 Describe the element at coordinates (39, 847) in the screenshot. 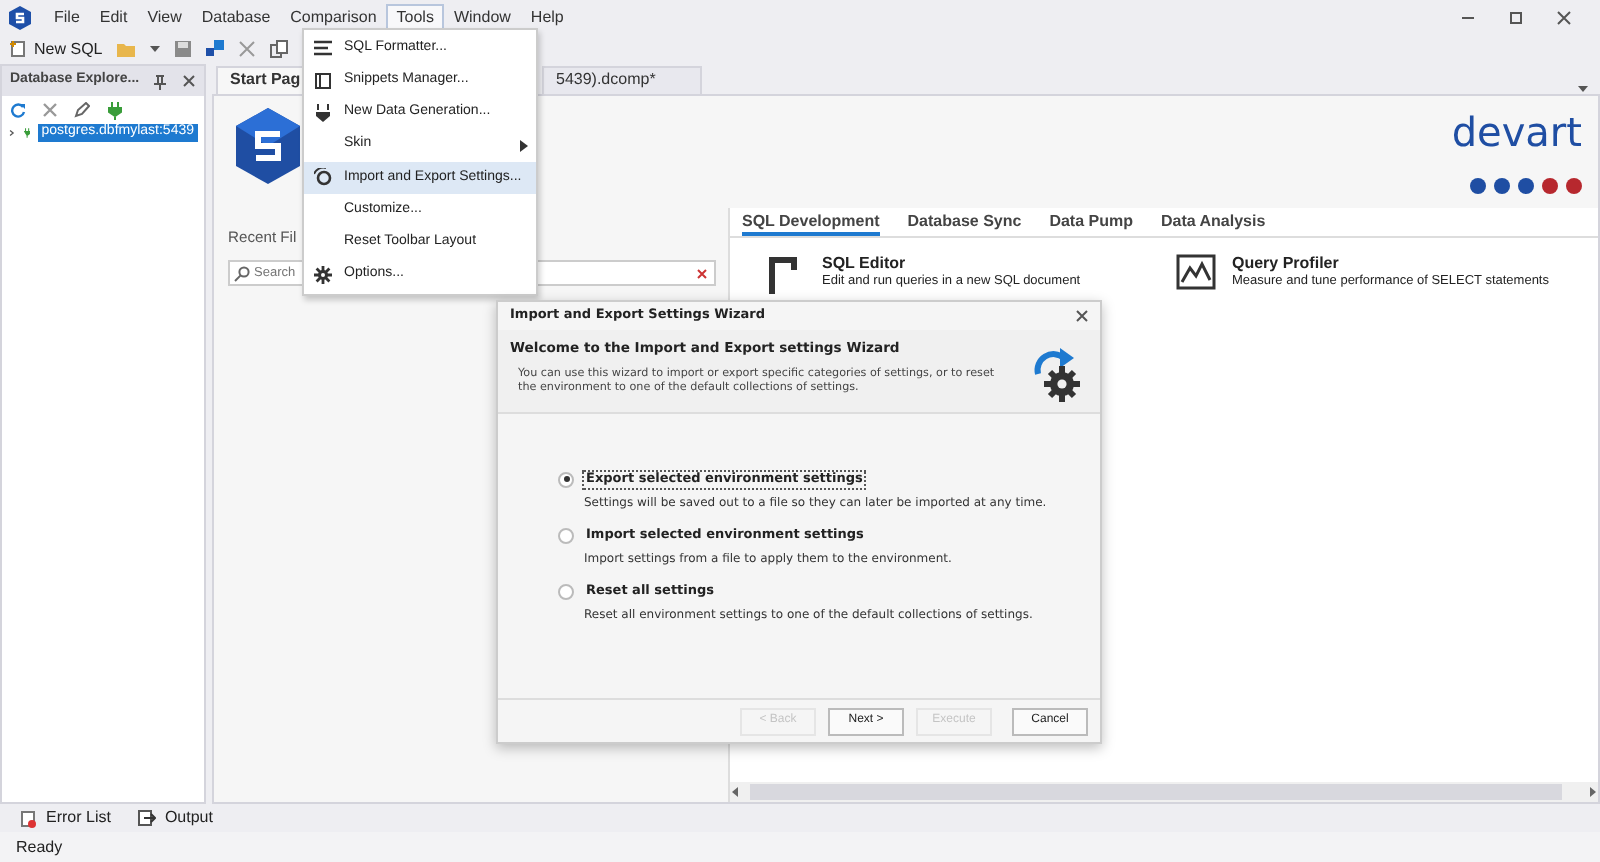

I see `status-text: Ready` at that location.